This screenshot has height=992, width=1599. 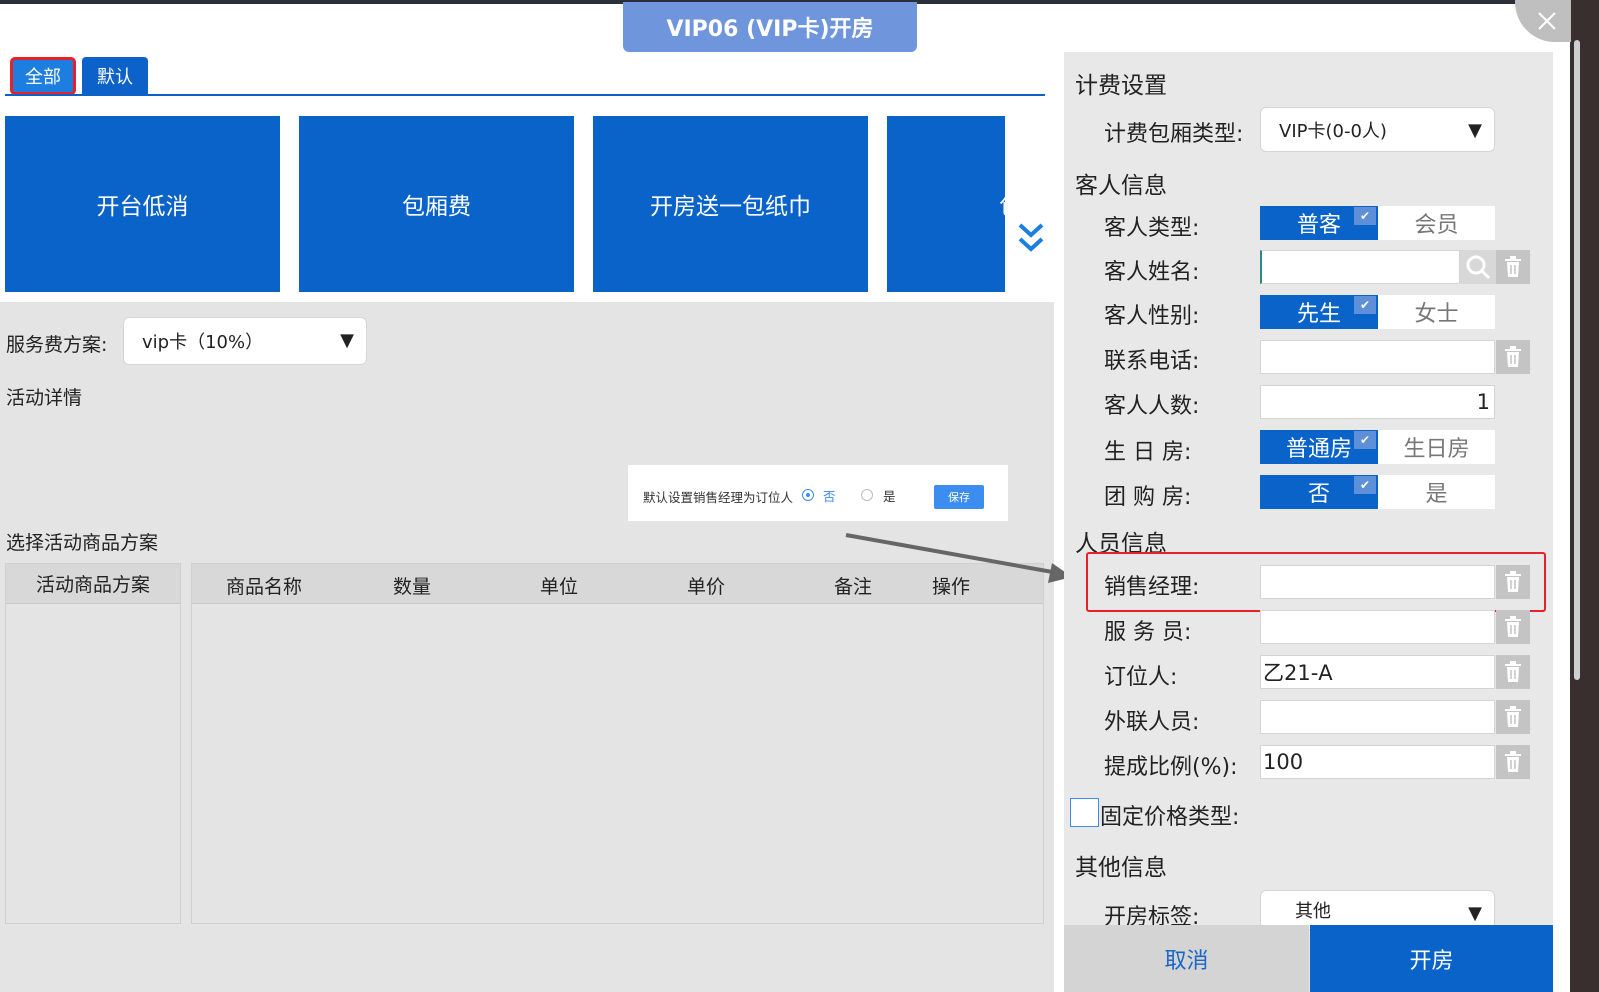 What do you see at coordinates (82, 543) in the screenshot?
I see `choose-plan-label: 选择活动商品方案` at bounding box center [82, 543].